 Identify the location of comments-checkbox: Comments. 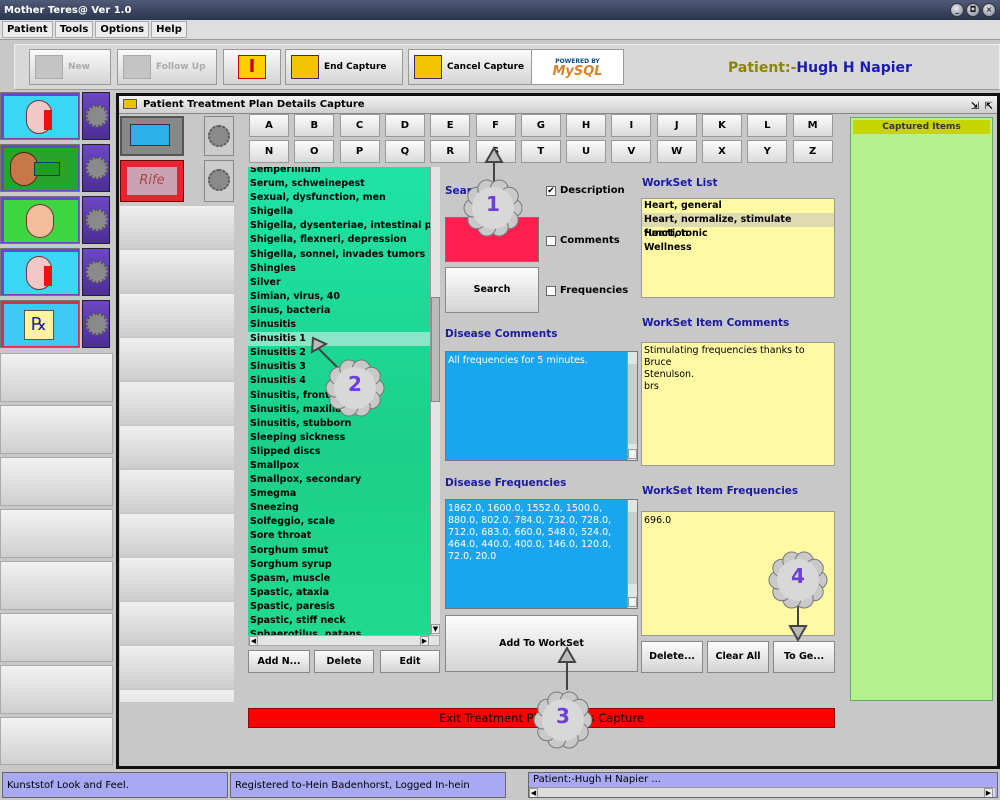
(583, 240).